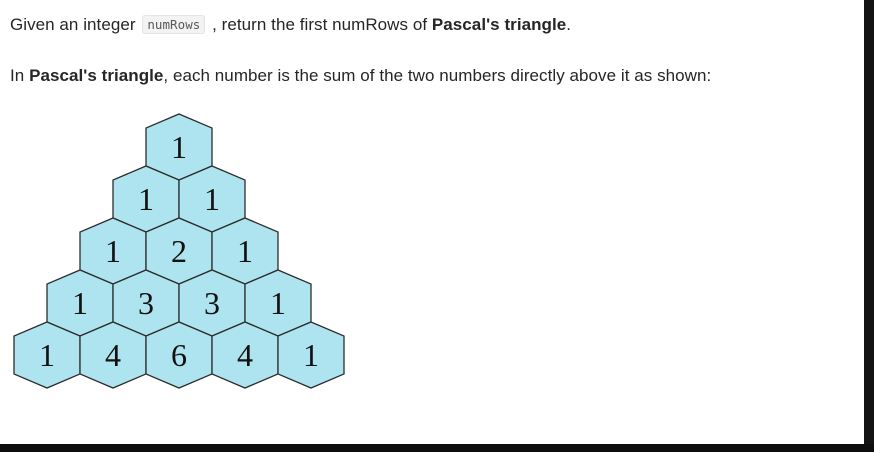 Image resolution: width=874 pixels, height=452 pixels. Describe the element at coordinates (96, 75) in the screenshot. I see `explanation-bold-term: Pascal's triangle` at that location.